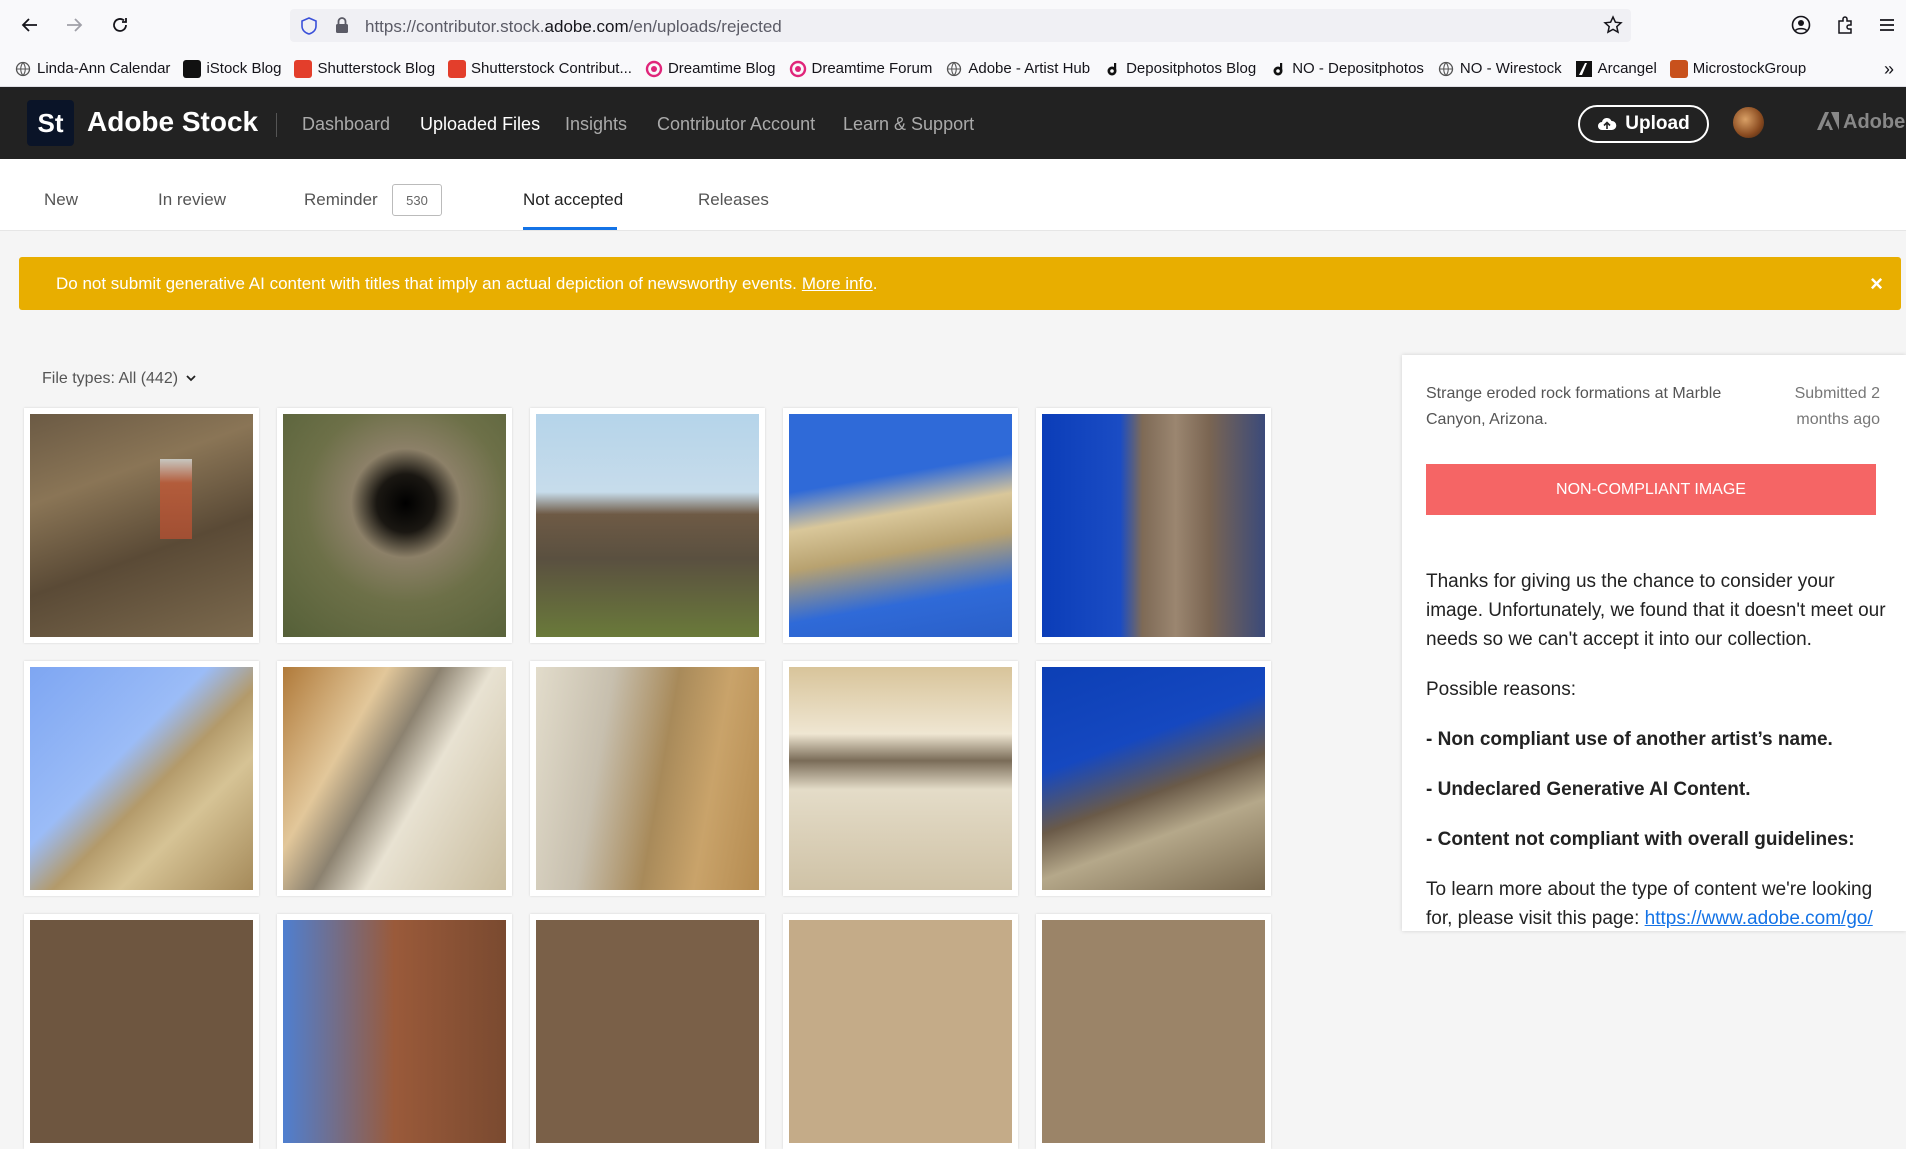  I want to click on bookmark-item: Dreamtime Blog, so click(710, 69).